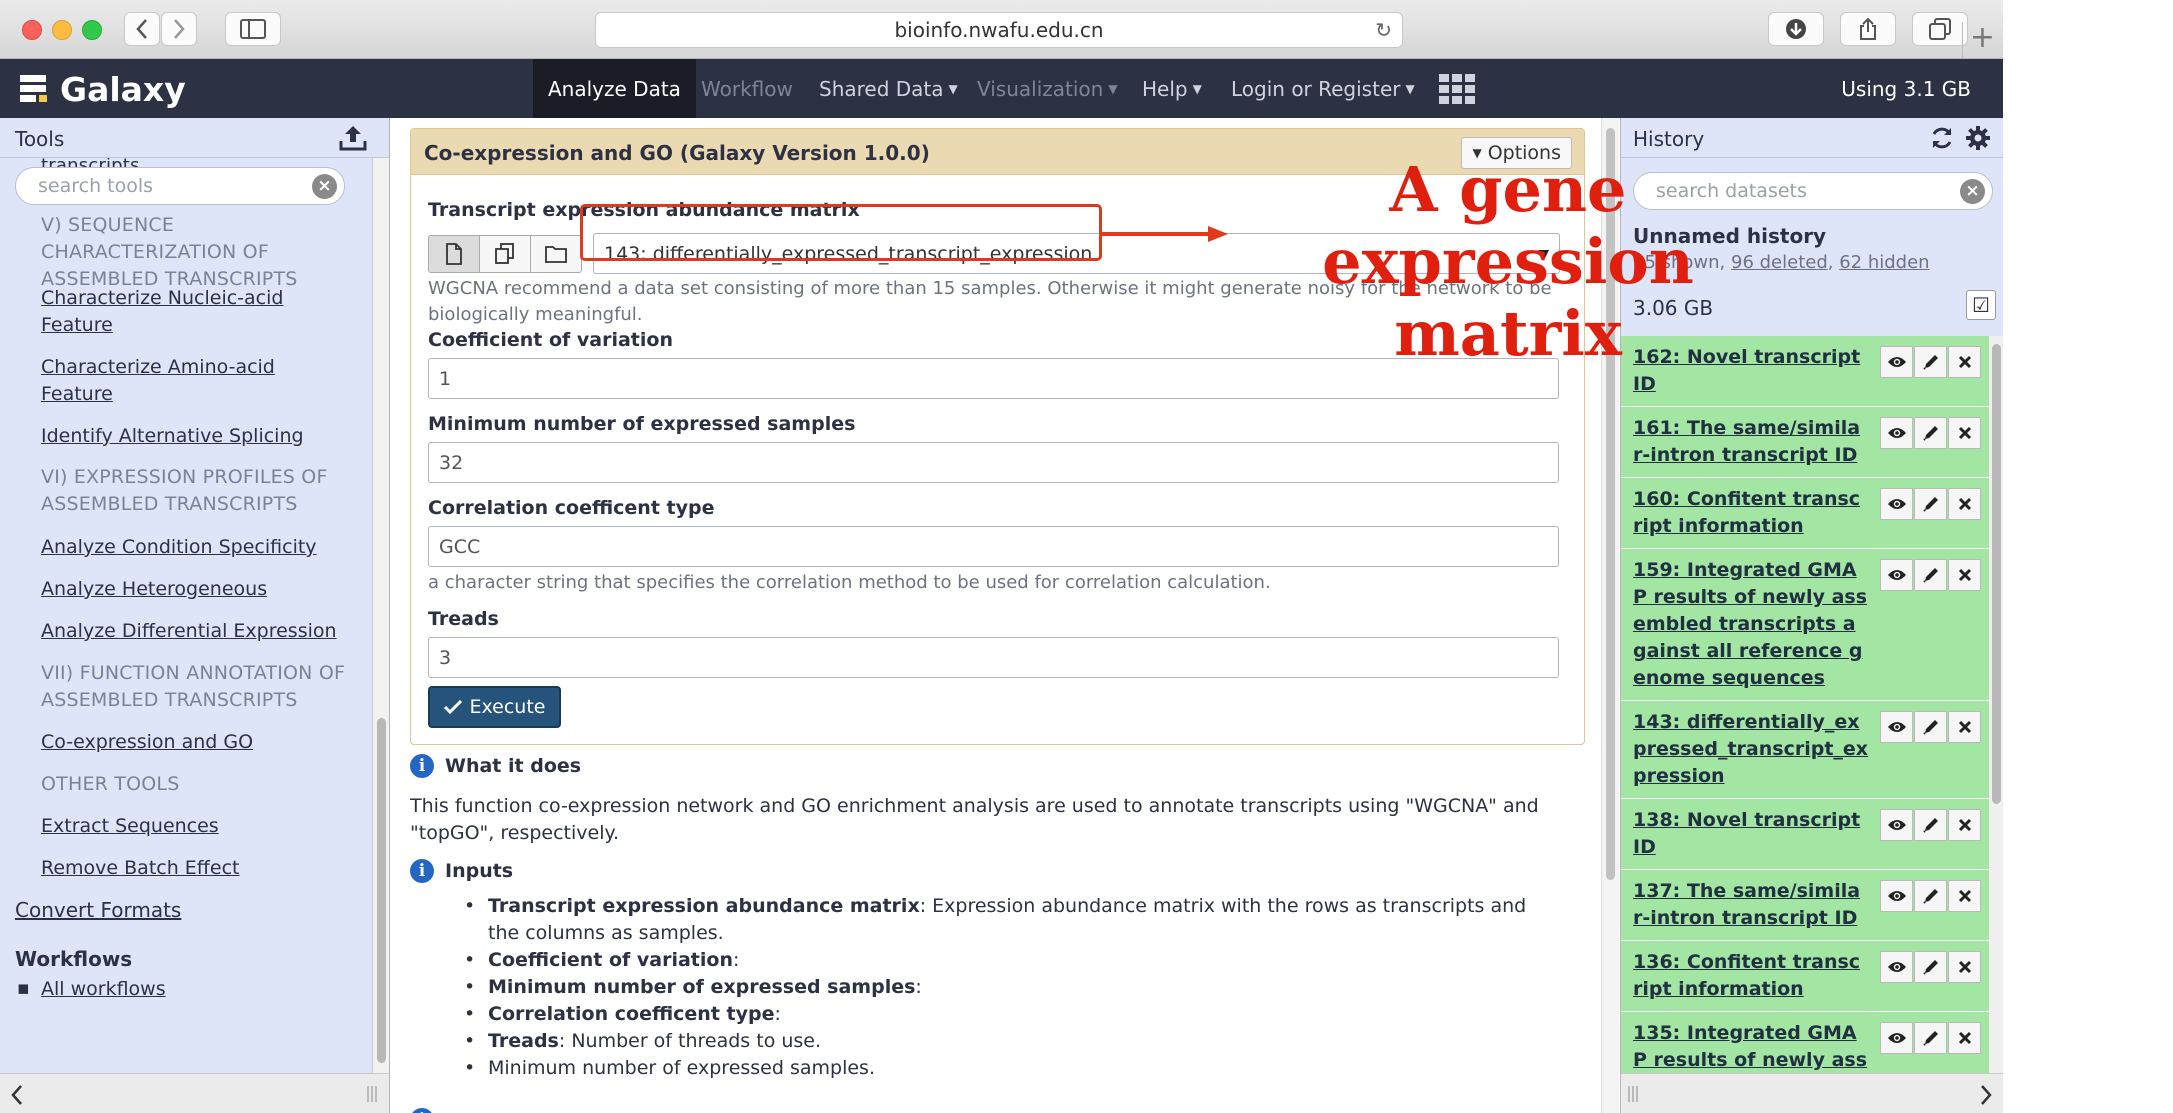 The image size is (2173, 1113). Describe the element at coordinates (201, 547) in the screenshot. I see `tool-condition-specificity: Analyze Condition Specificity` at that location.